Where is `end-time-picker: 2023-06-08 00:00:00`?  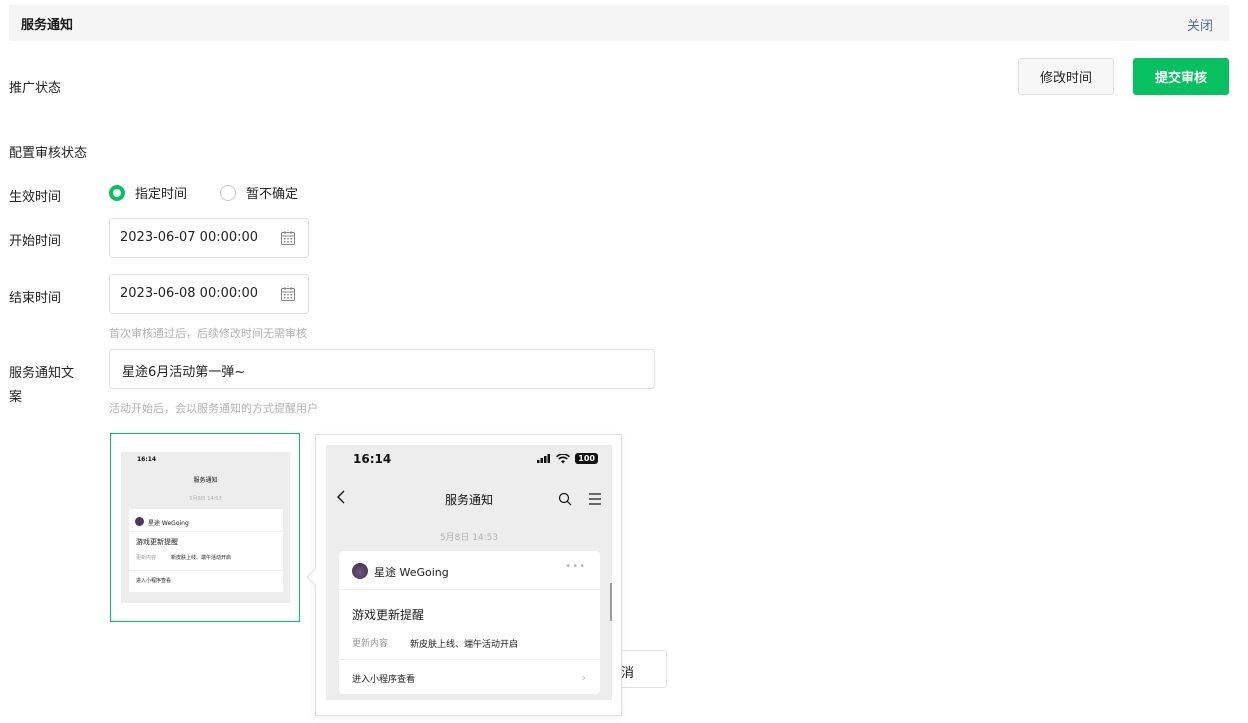
end-time-picker: 2023-06-08 00:00:00 is located at coordinates (209, 294).